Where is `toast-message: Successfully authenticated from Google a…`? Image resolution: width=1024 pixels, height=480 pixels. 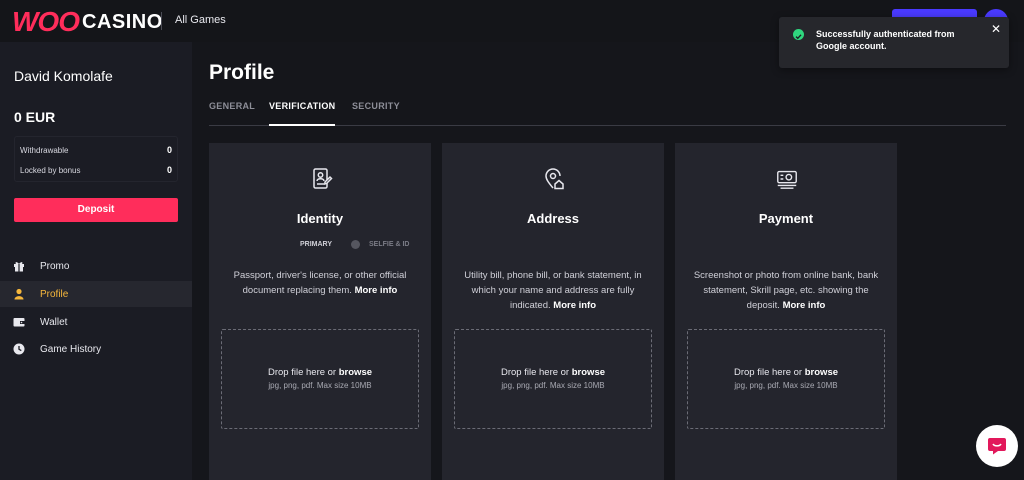 toast-message: Successfully authenticated from Google a… is located at coordinates (885, 40).